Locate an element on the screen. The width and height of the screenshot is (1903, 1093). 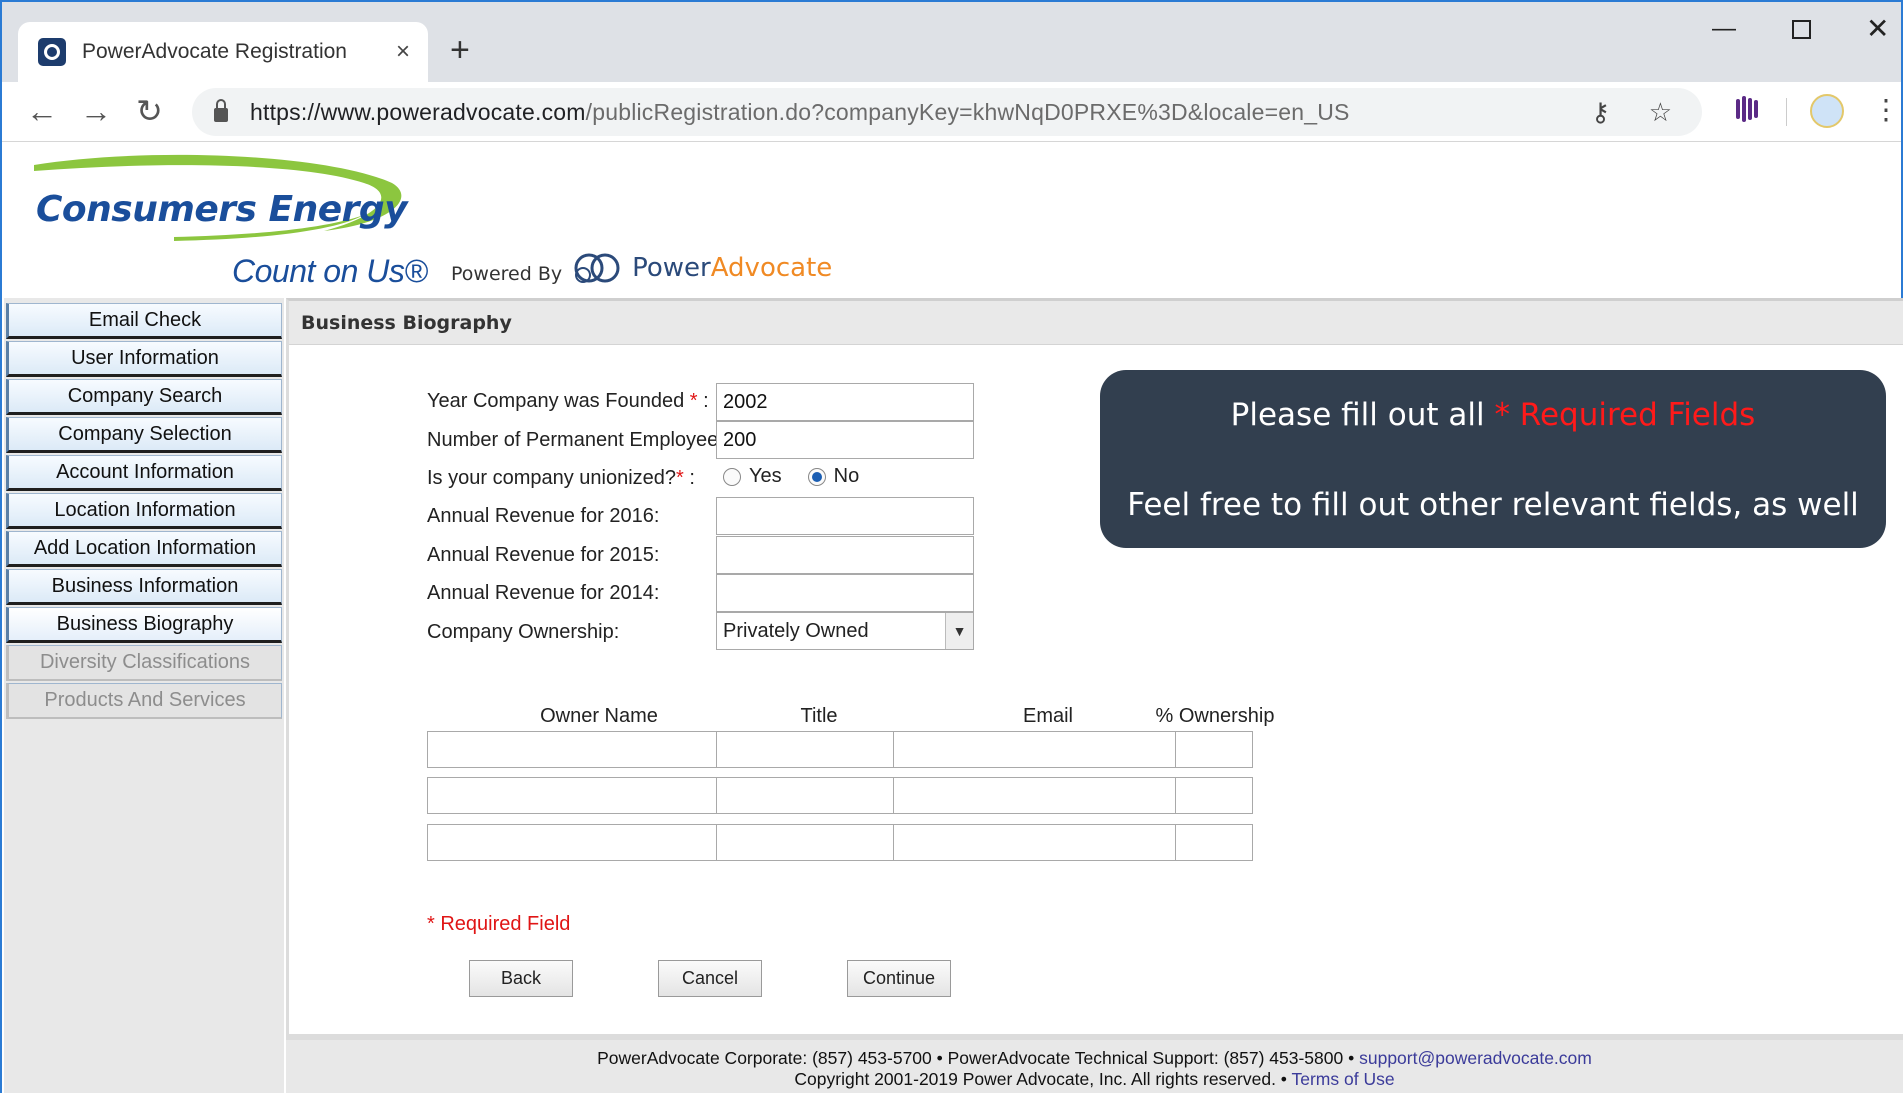
unionized-no-label: No is located at coordinates (846, 476).